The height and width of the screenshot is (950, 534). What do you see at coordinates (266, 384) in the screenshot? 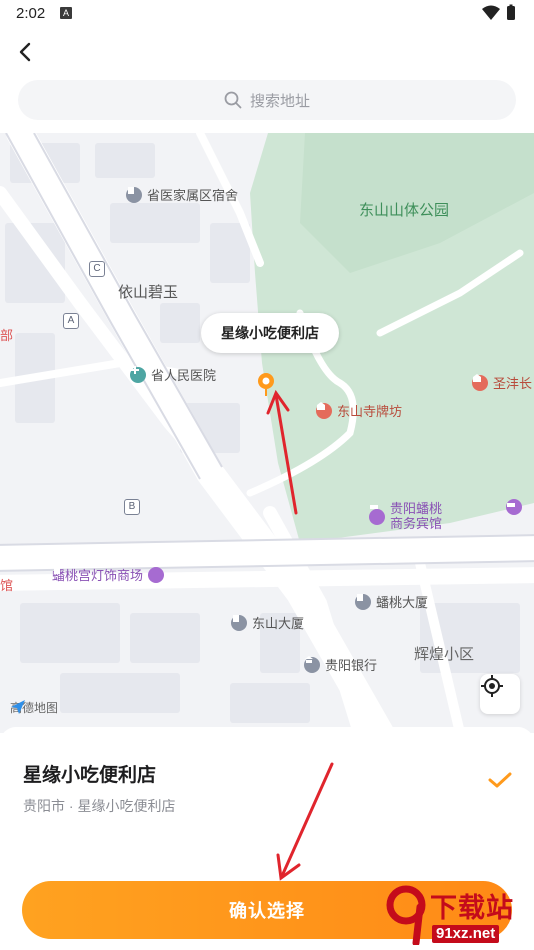
I see `location-pin-icon` at bounding box center [266, 384].